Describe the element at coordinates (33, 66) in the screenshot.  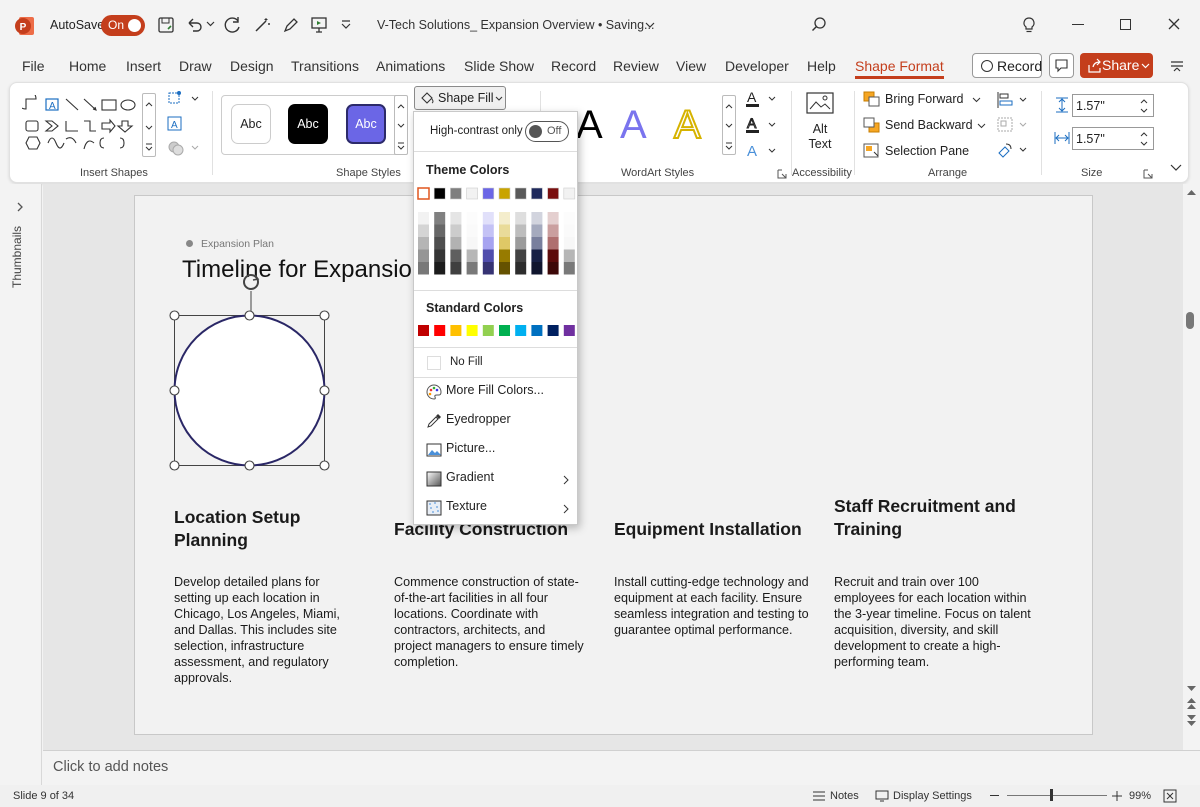
I see `tab-file: File` at that location.